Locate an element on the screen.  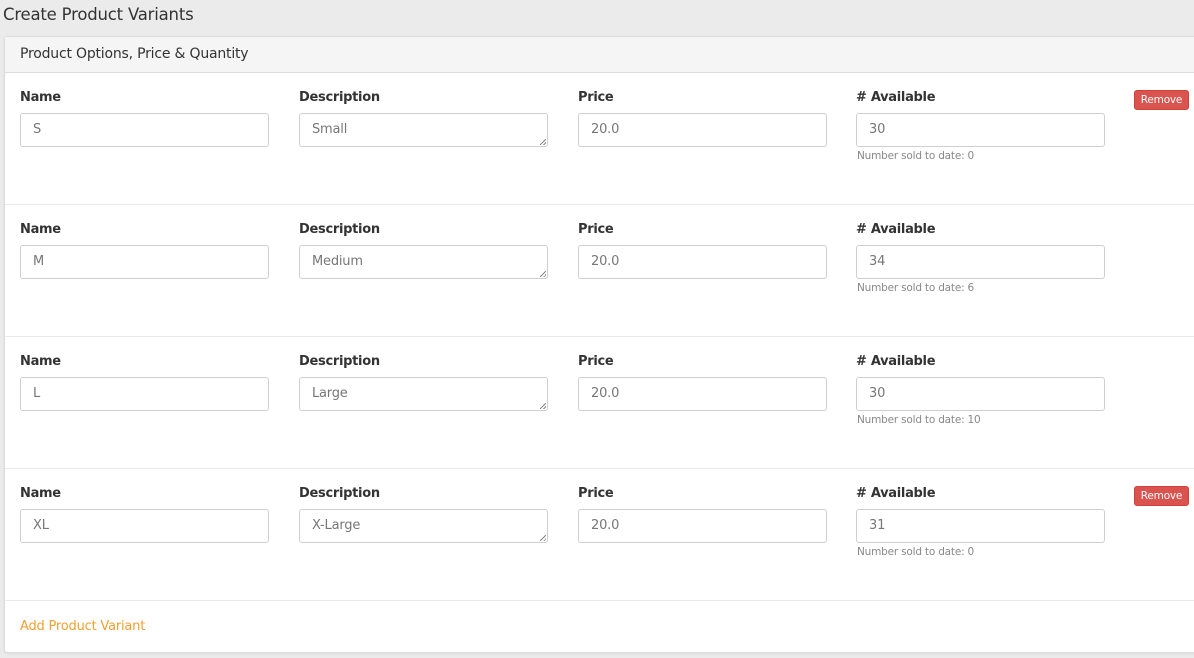
sold-to-date-note: Number sold to date: 6 is located at coordinates (916, 288).